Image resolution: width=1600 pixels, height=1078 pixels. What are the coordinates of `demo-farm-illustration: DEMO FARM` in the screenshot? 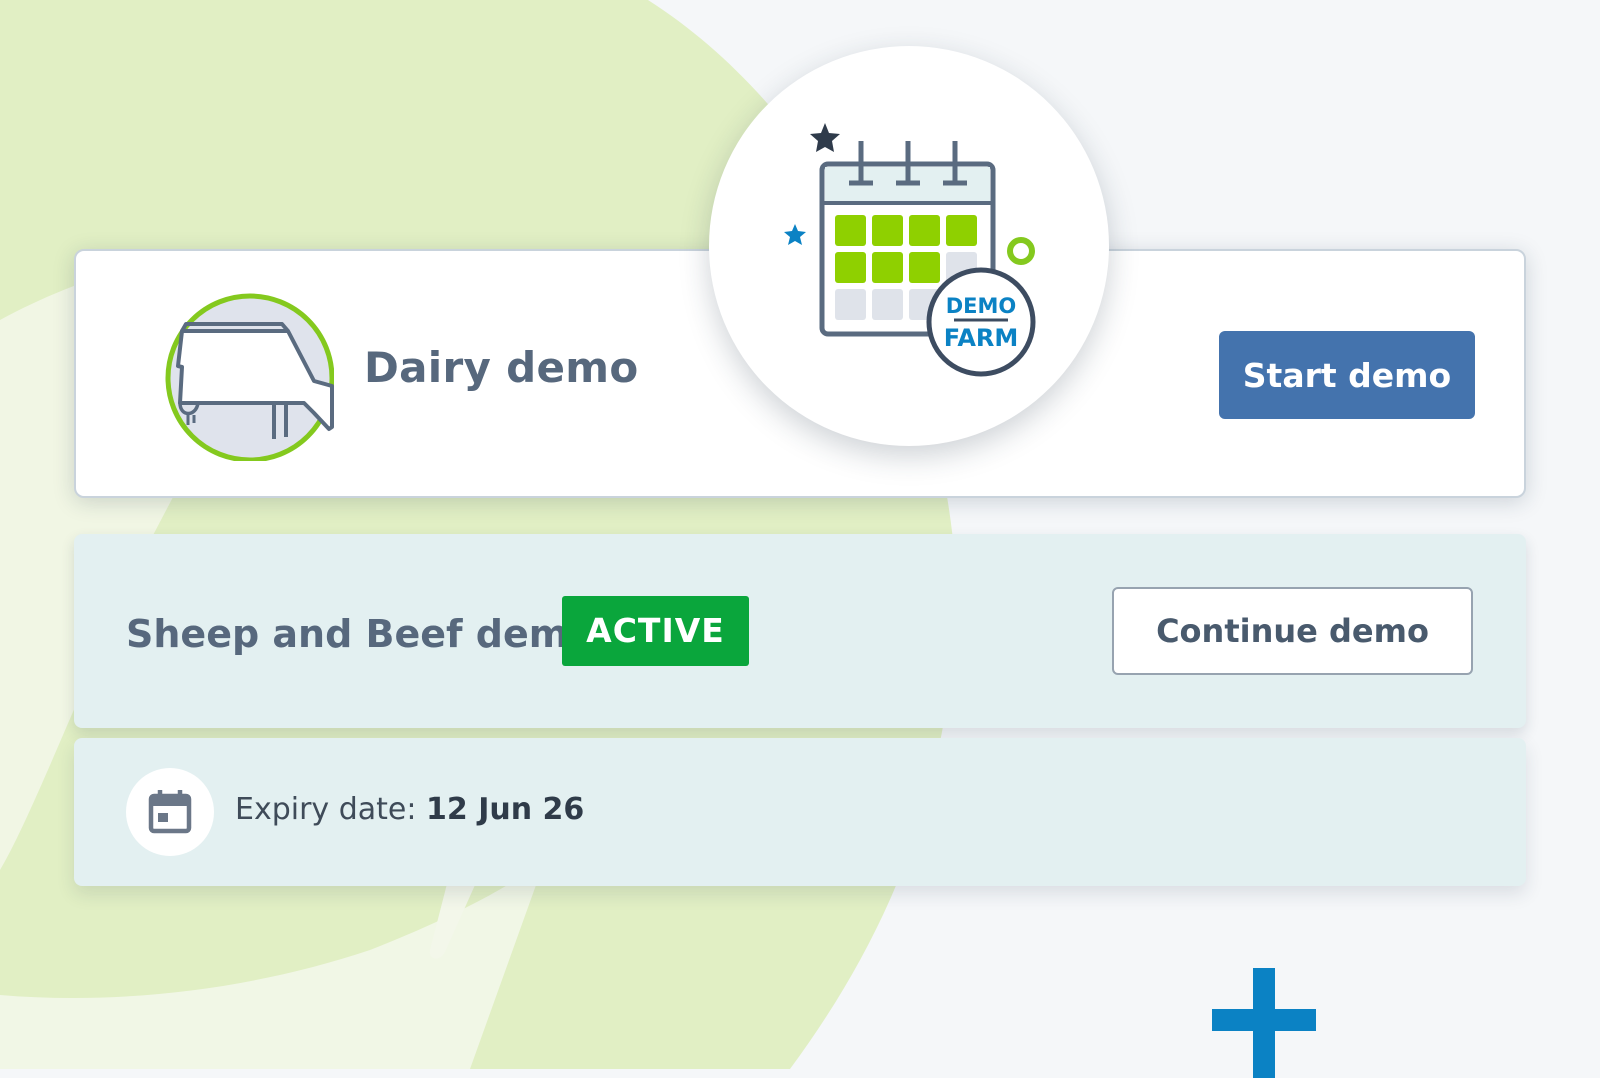 It's located at (909, 246).